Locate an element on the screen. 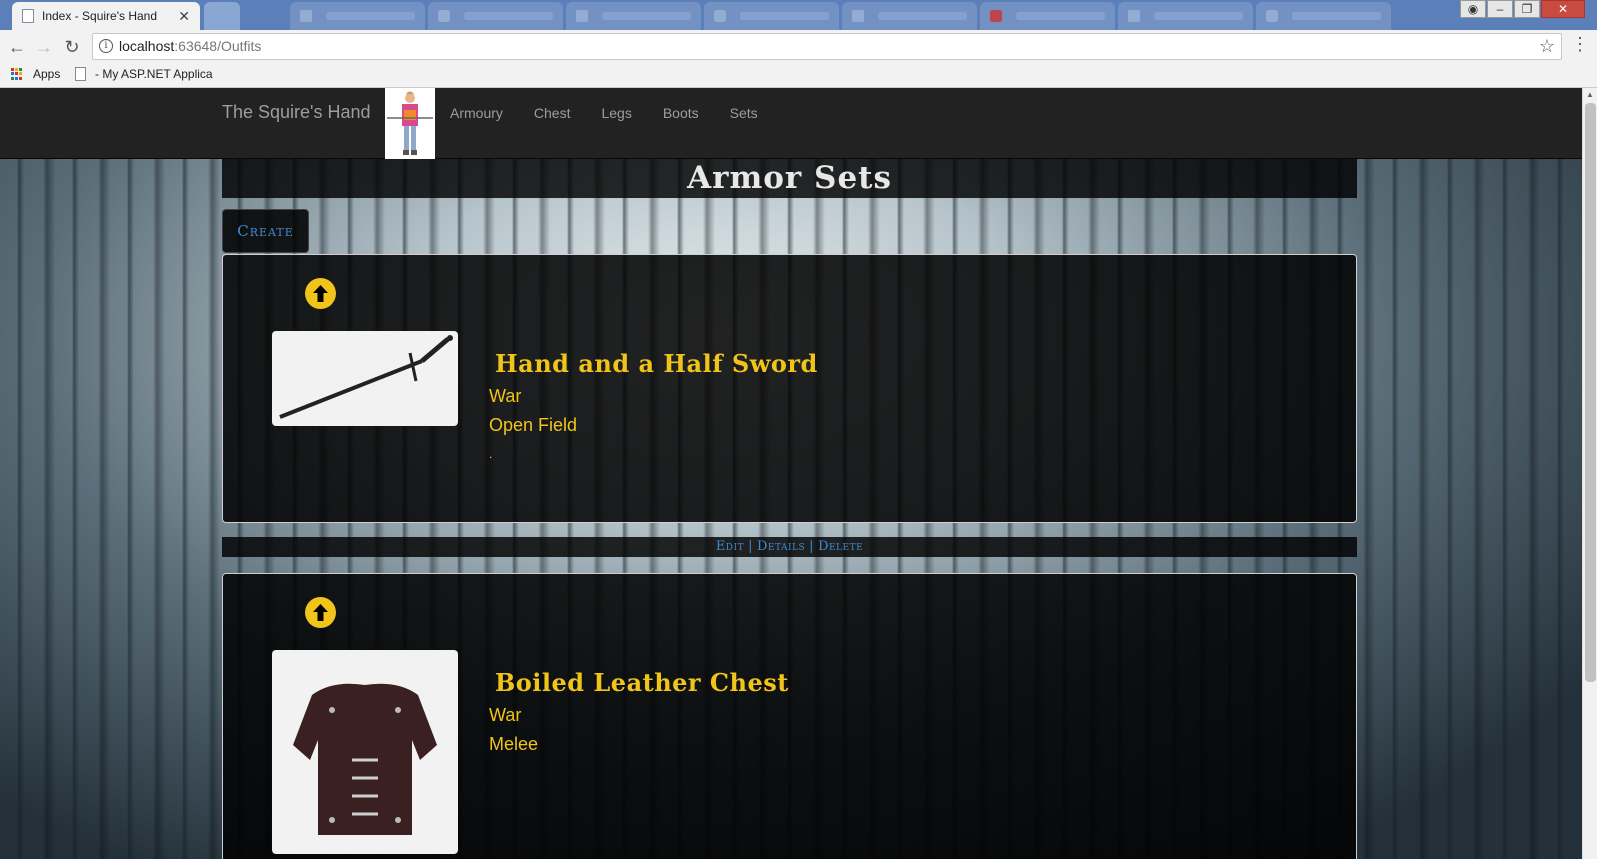 The width and height of the screenshot is (1597, 859). nav-link-boots: Boots is located at coordinates (681, 113).